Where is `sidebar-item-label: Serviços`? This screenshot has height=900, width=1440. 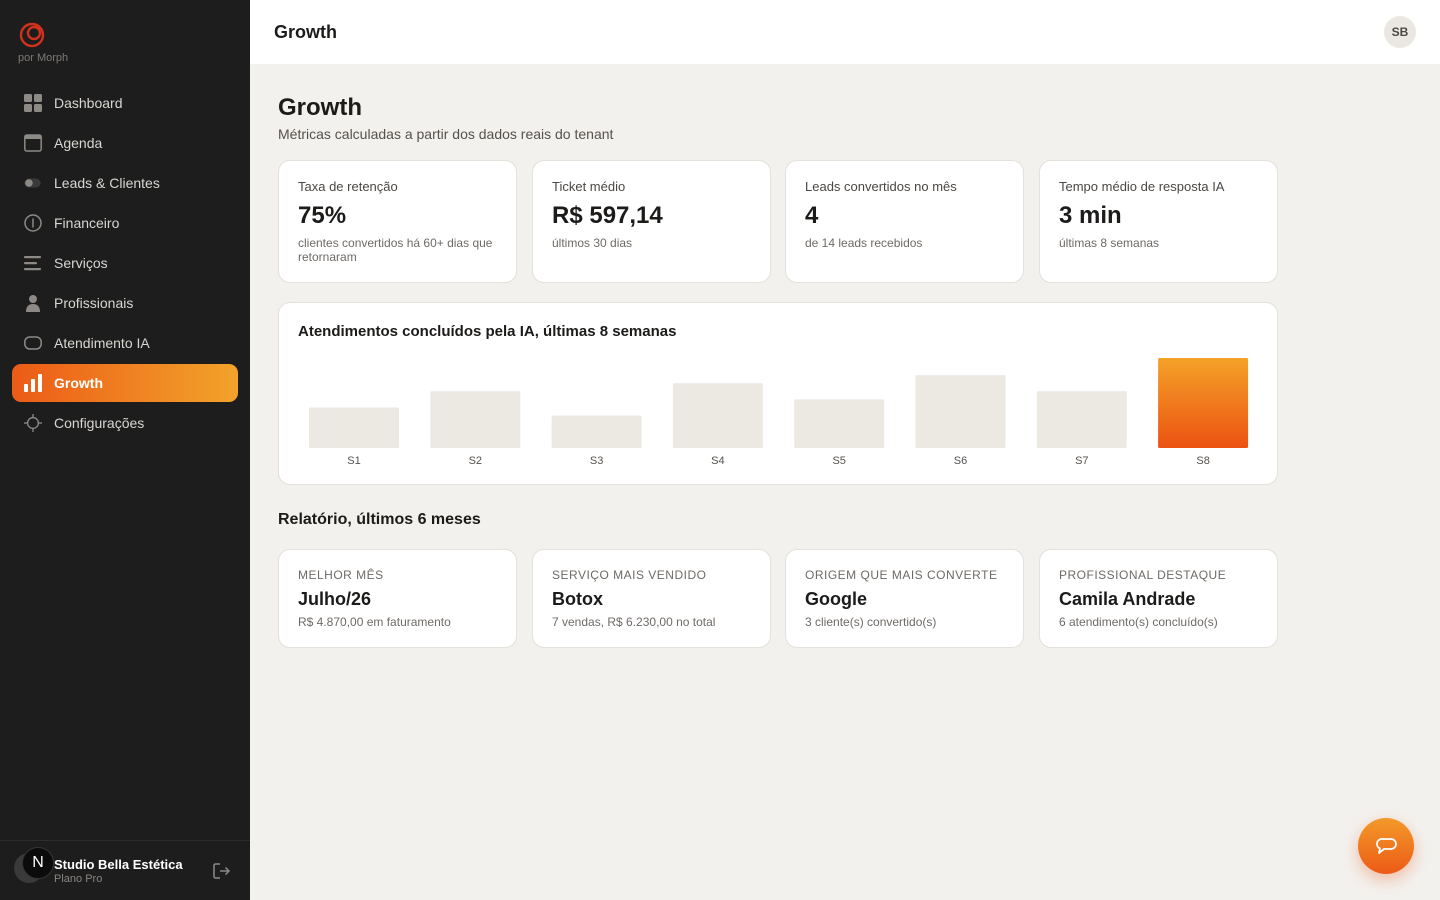
sidebar-item-label: Serviços is located at coordinates (81, 263).